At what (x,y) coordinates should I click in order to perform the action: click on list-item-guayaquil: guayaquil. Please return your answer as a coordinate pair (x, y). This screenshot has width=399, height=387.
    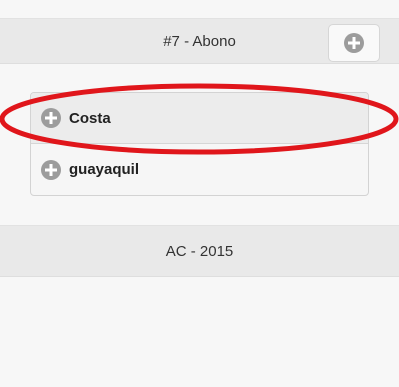
    Looking at the image, I should click on (199, 169).